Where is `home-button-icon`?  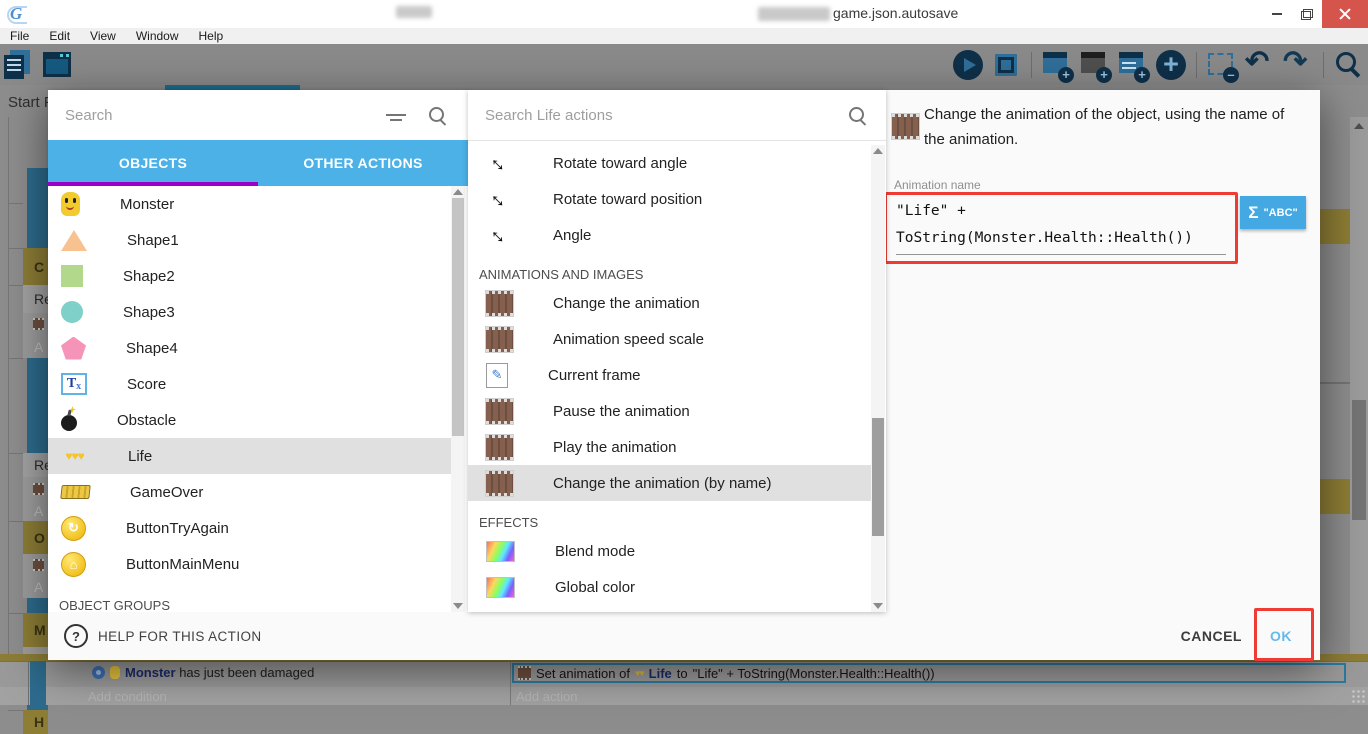
home-button-icon is located at coordinates (73, 564).